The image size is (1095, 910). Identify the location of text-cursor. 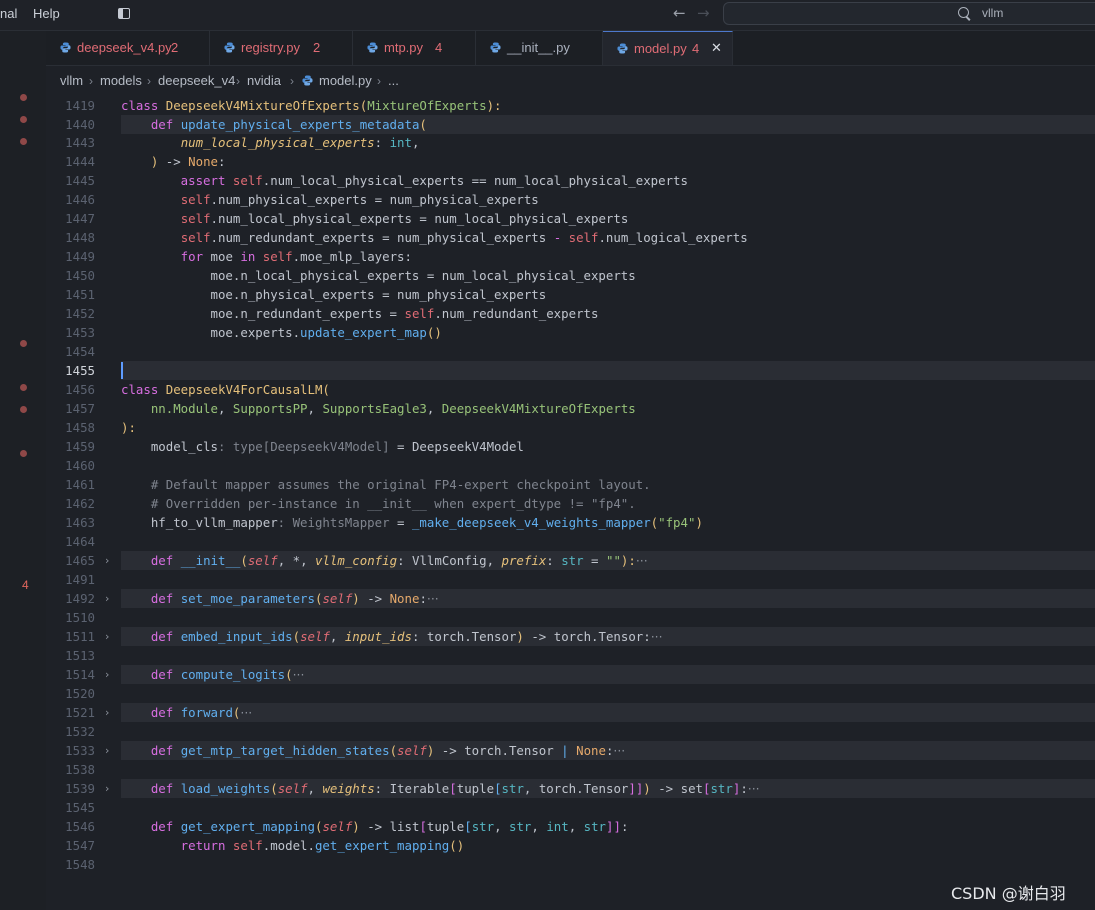
(122, 370).